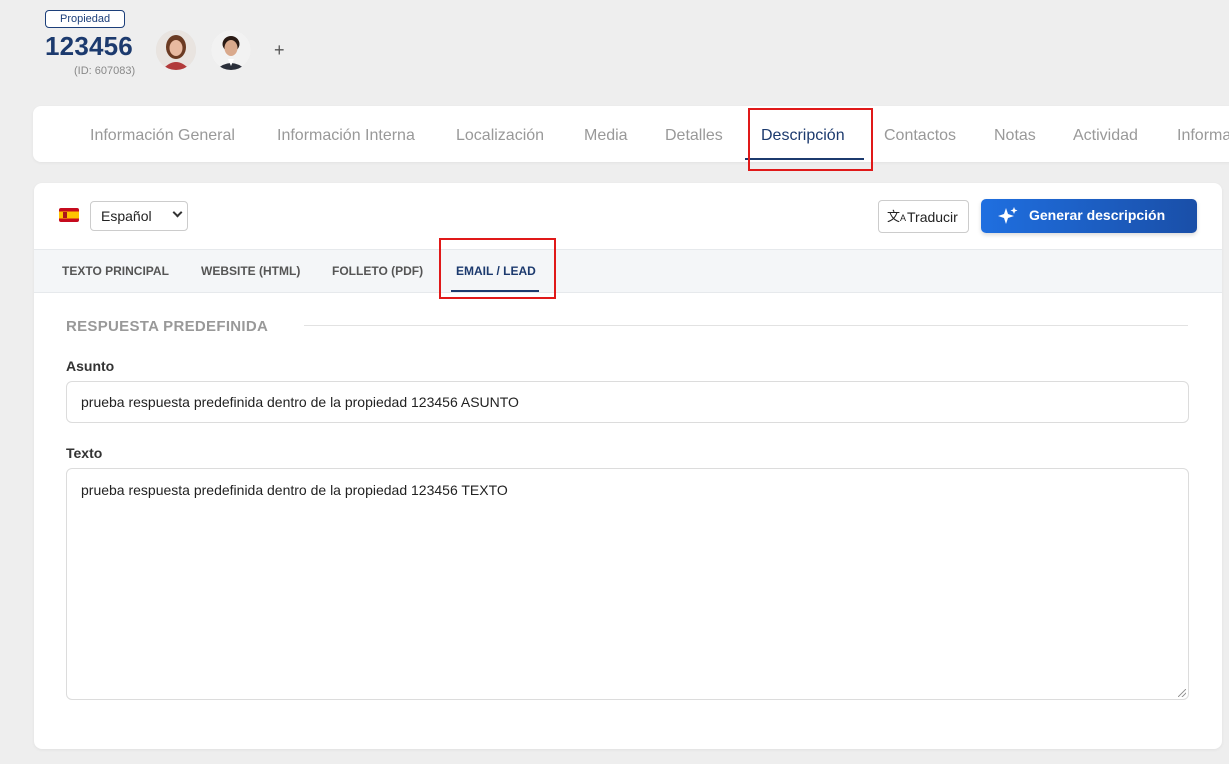  I want to click on resize-handle, so click(1182, 693).